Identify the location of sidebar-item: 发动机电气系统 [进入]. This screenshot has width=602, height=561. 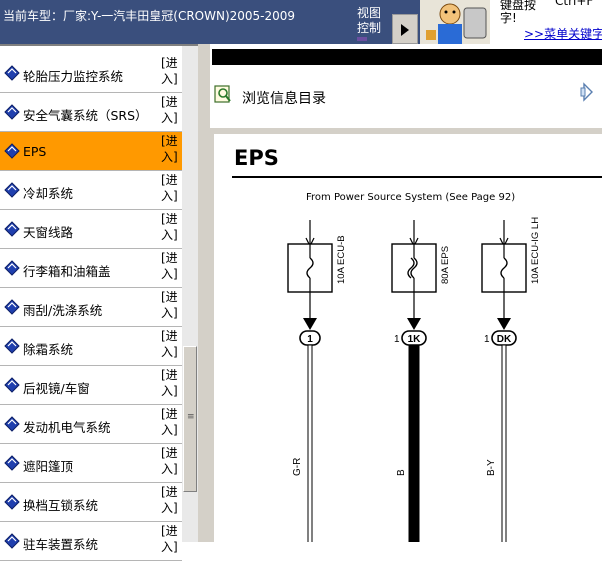
(91, 424).